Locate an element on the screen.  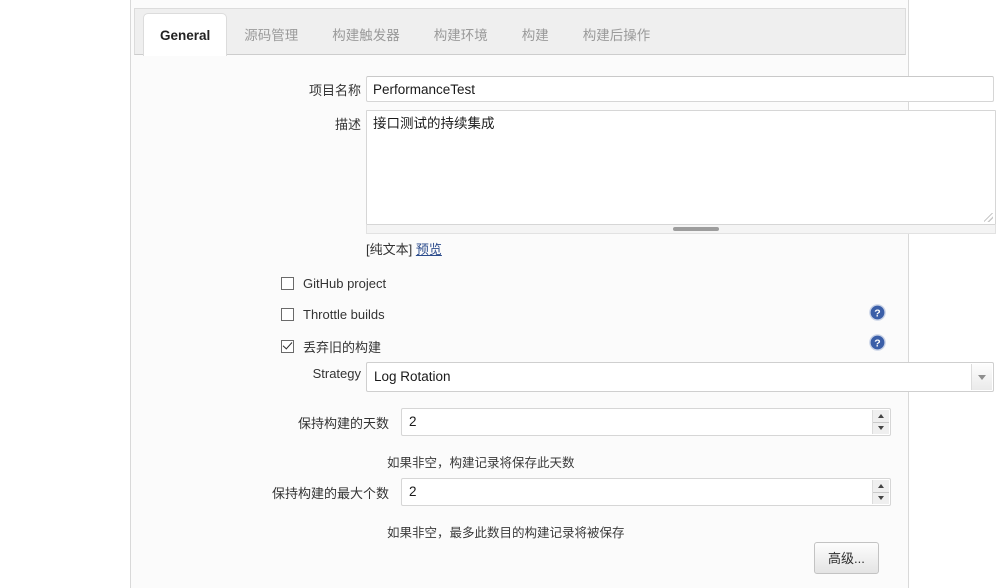
description-textarea: 接口测试的持续集成 is located at coordinates (681, 167).